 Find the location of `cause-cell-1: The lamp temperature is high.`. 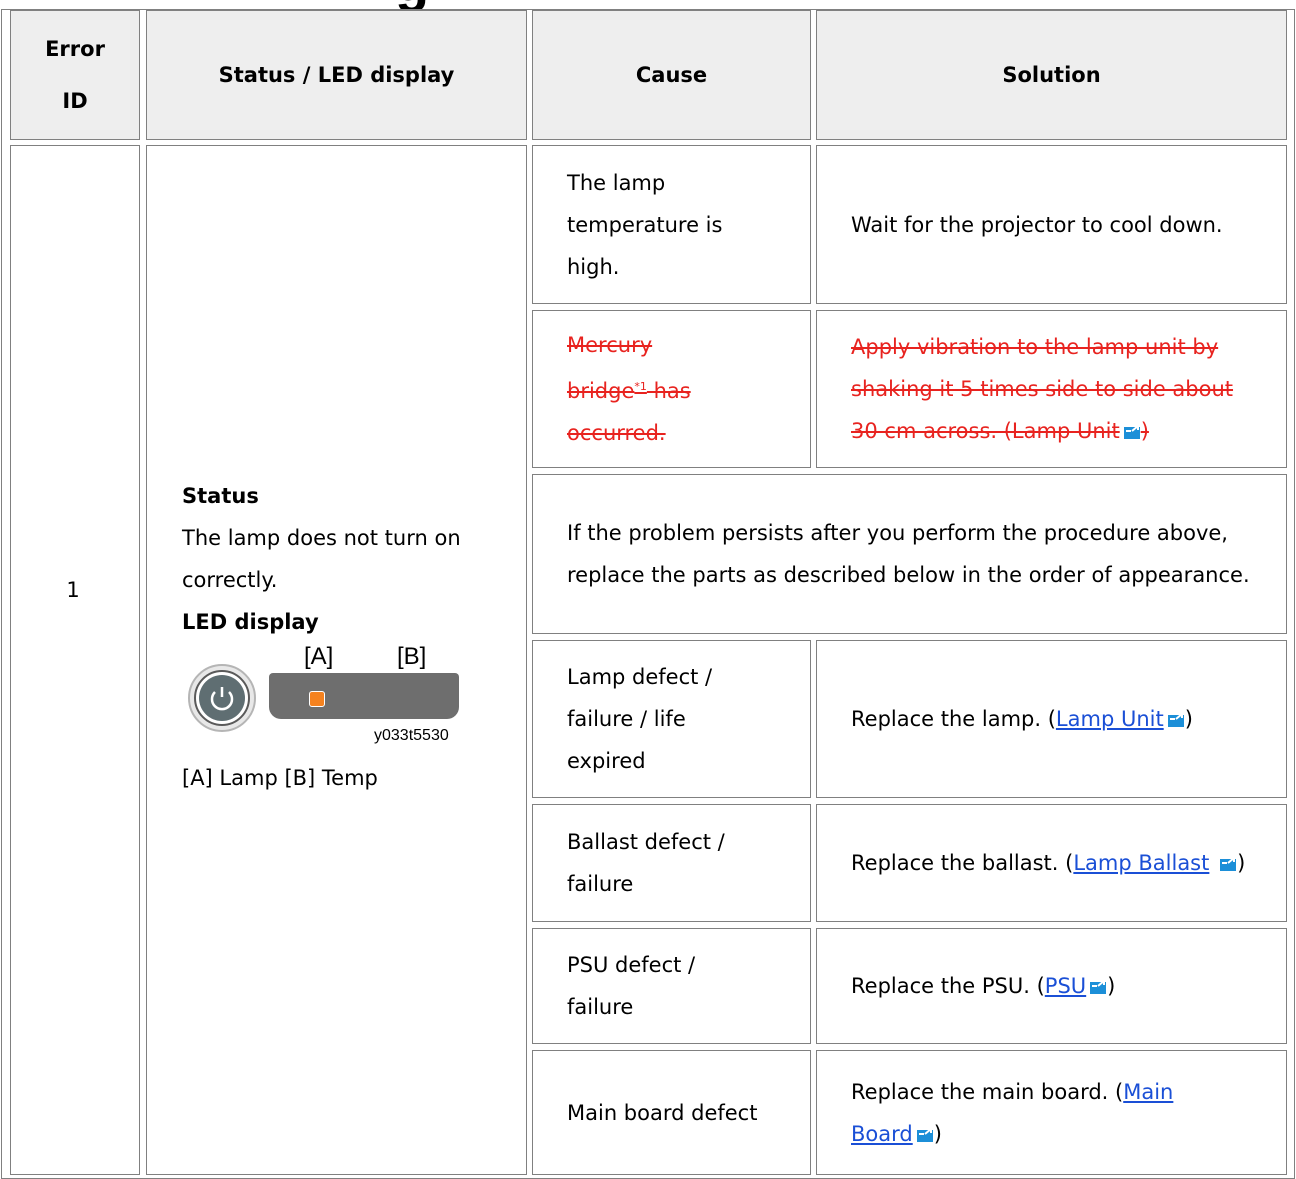

cause-cell-1: The lamp temperature is high. is located at coordinates (671, 224).